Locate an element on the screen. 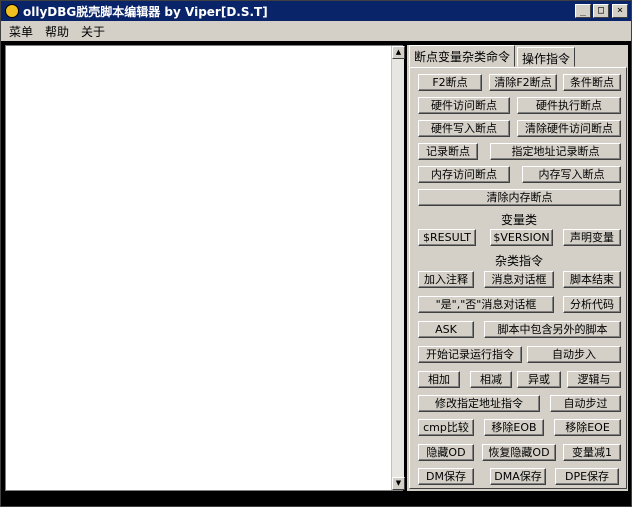  auto-step-in-button: 自动步入 is located at coordinates (574, 354).